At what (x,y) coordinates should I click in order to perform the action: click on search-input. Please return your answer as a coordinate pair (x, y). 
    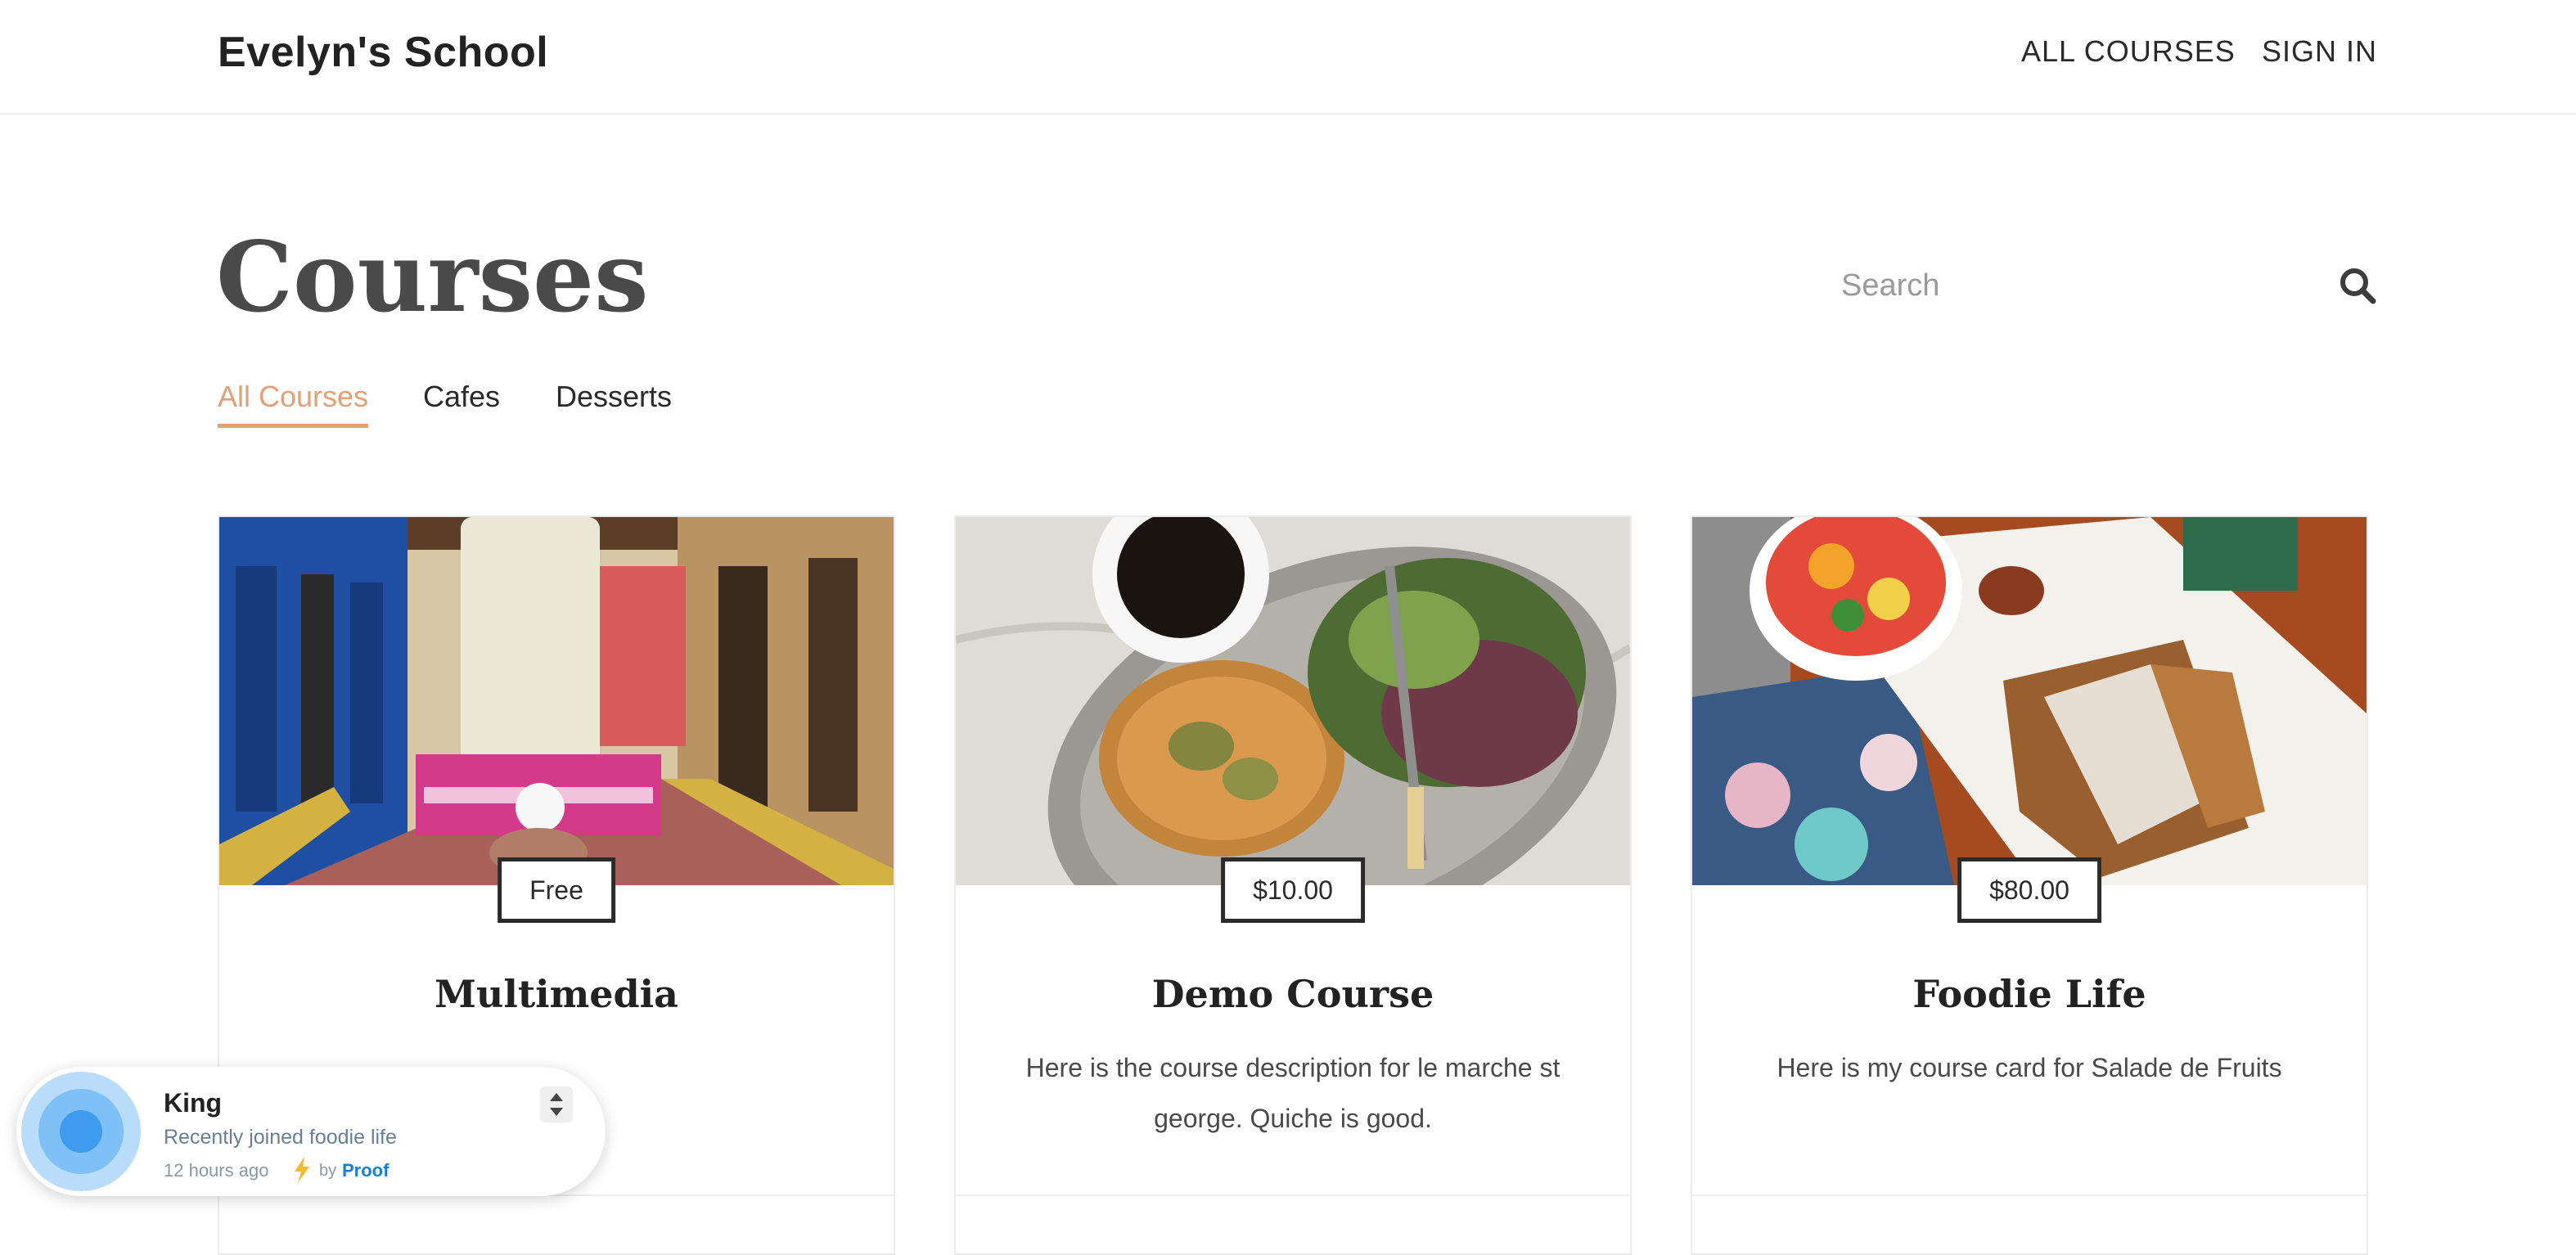
    Looking at the image, I should click on (2070, 285).